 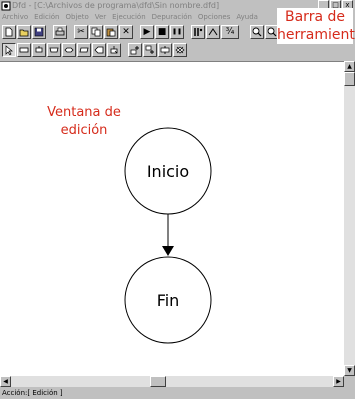 I want to click on paste-button, so click(x=111, y=32).